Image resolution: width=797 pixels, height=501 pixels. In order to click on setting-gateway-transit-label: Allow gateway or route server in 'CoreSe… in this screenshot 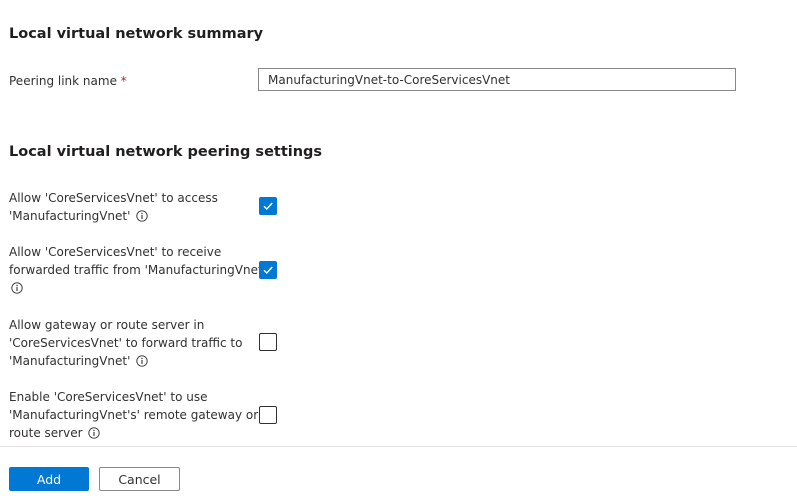, I will do `click(138, 343)`.